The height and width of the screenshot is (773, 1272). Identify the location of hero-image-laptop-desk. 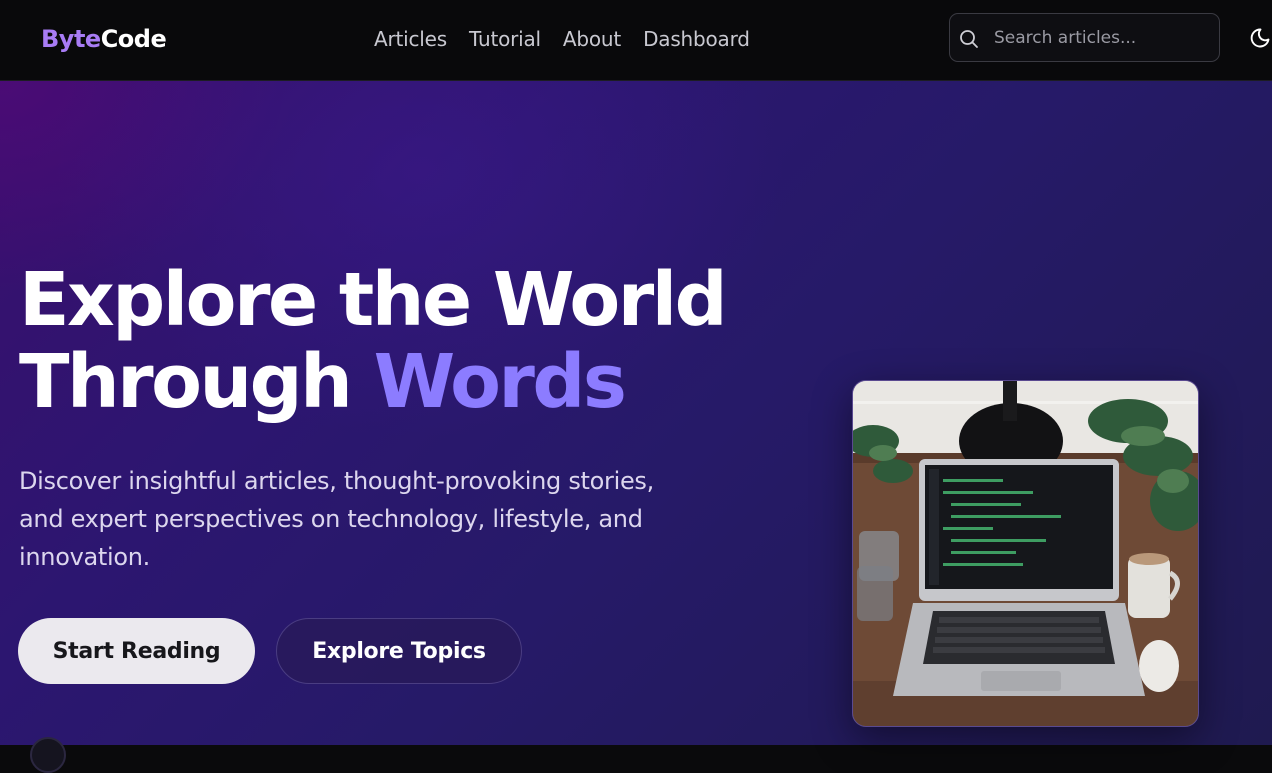
(1025, 553).